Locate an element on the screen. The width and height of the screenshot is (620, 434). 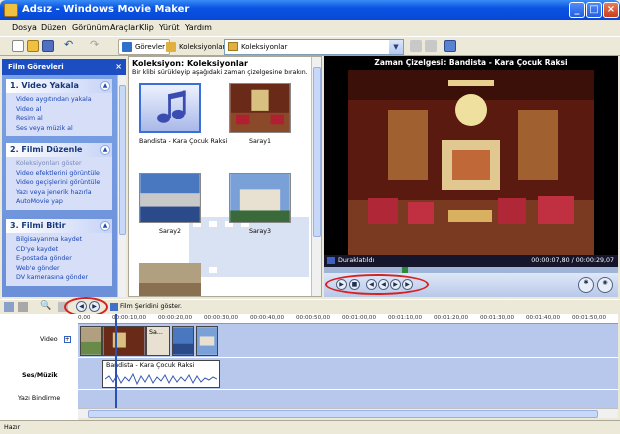
collection-scrollbar is located at coordinates (316, 176).